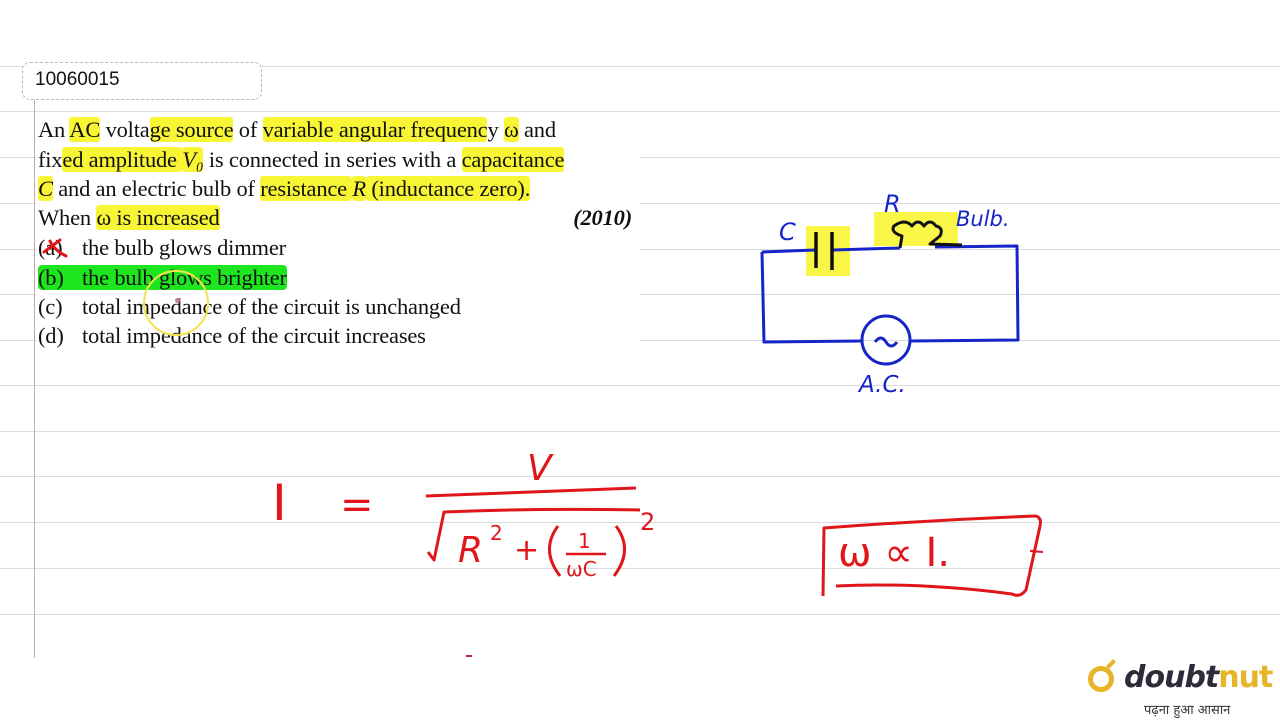 This screenshot has width=1280, height=720. What do you see at coordinates (1101, 679) in the screenshot?
I see `logo-mark-icon` at bounding box center [1101, 679].